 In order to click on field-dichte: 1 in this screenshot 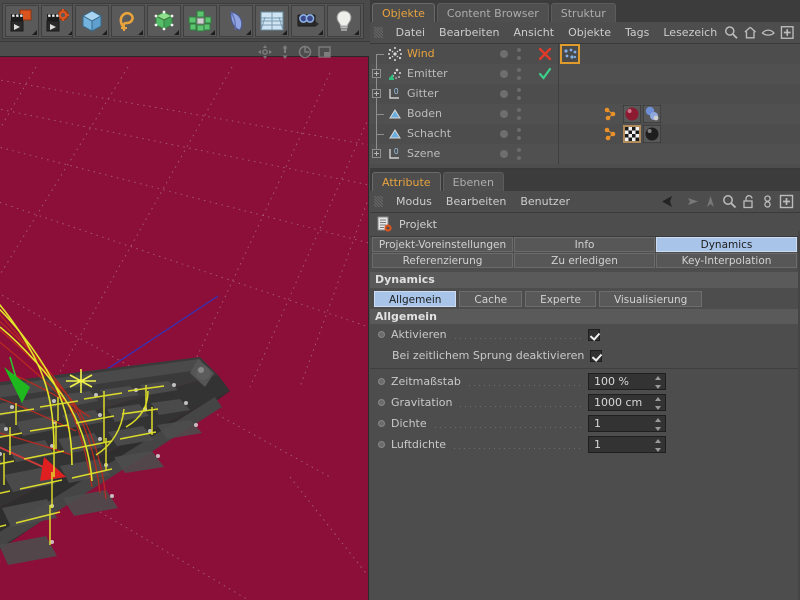, I will do `click(627, 423)`.